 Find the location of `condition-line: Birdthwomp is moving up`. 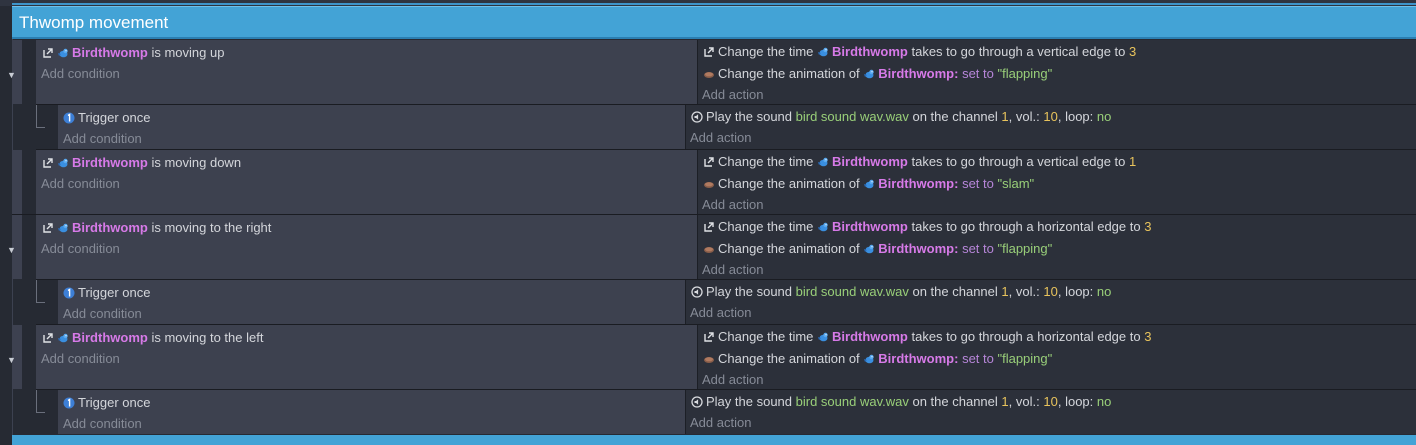

condition-line: Birdthwomp is moving up is located at coordinates (133, 53).